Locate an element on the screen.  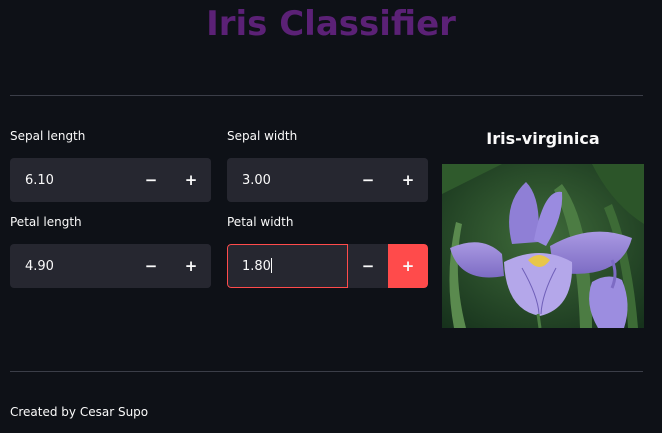
petal-width-label: Petal width is located at coordinates (260, 222).